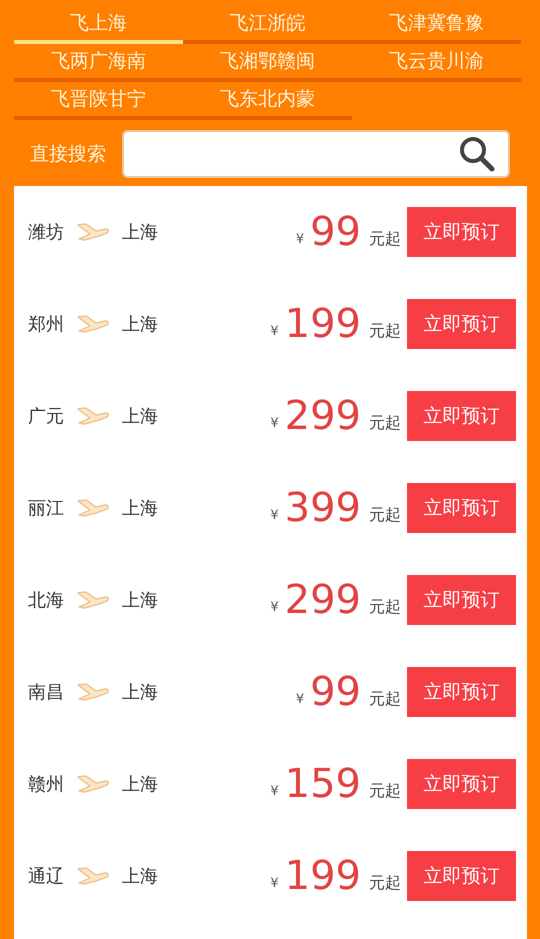  I want to click on search-label: 直接搜索, so click(68, 154).